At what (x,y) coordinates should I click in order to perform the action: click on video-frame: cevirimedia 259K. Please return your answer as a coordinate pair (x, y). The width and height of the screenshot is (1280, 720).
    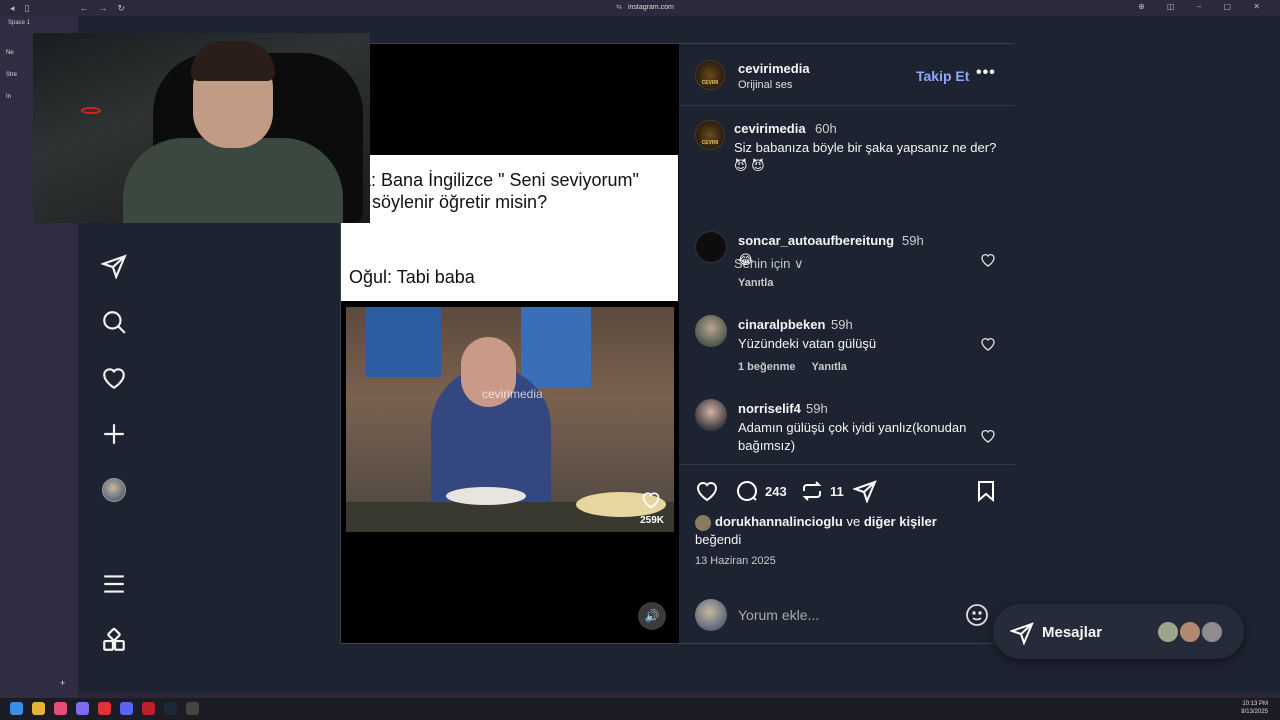
    Looking at the image, I should click on (510, 419).